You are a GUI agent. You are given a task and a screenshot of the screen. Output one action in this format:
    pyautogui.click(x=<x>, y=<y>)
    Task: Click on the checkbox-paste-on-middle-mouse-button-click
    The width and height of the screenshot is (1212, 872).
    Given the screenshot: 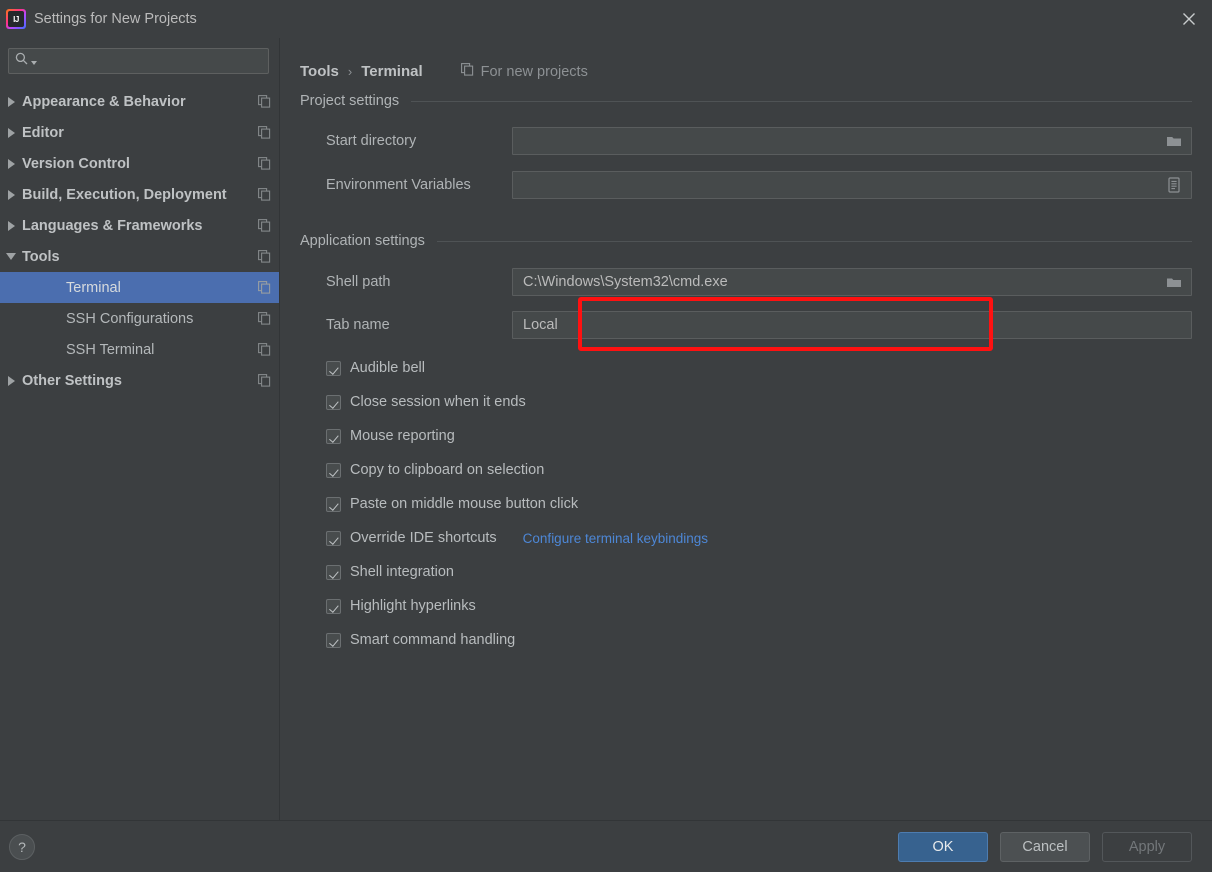 What is the action you would take?
    pyautogui.click(x=333, y=504)
    